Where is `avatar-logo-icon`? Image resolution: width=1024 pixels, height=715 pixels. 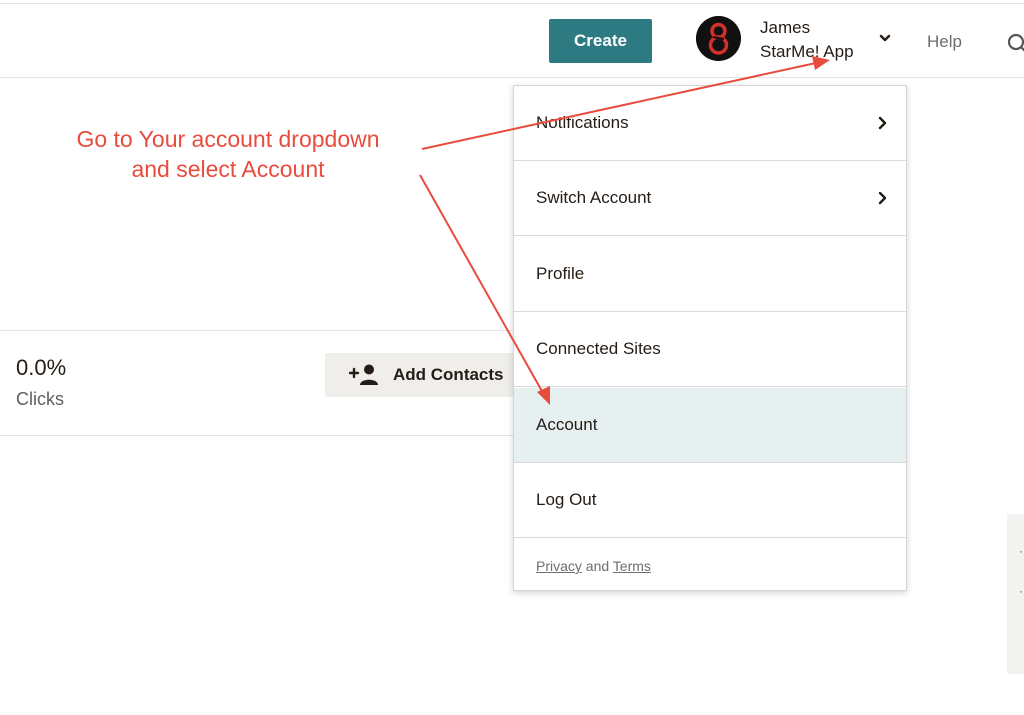 avatar-logo-icon is located at coordinates (718, 38).